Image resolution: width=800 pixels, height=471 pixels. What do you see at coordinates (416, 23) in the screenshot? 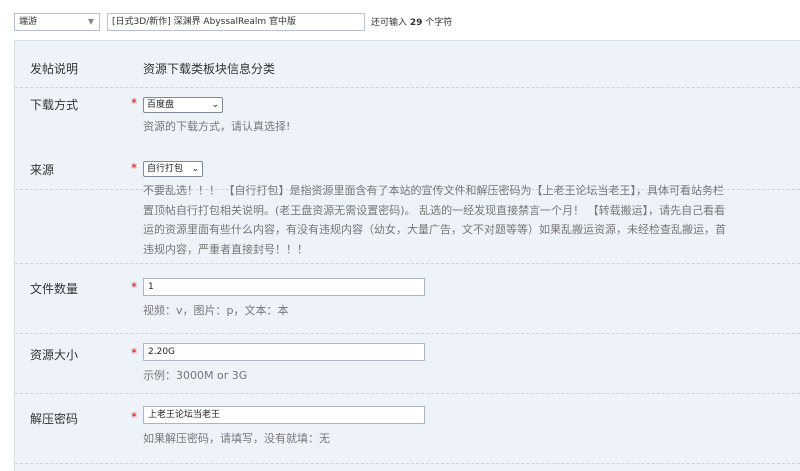
I see `remain-count: 29` at bounding box center [416, 23].